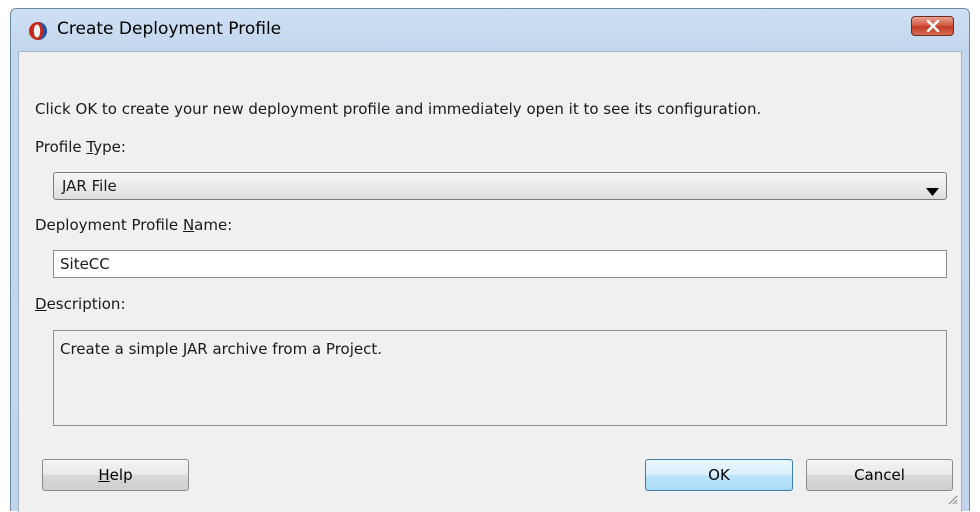 The image size is (980, 512). What do you see at coordinates (879, 475) in the screenshot?
I see `cancel-button: Cancel` at bounding box center [879, 475].